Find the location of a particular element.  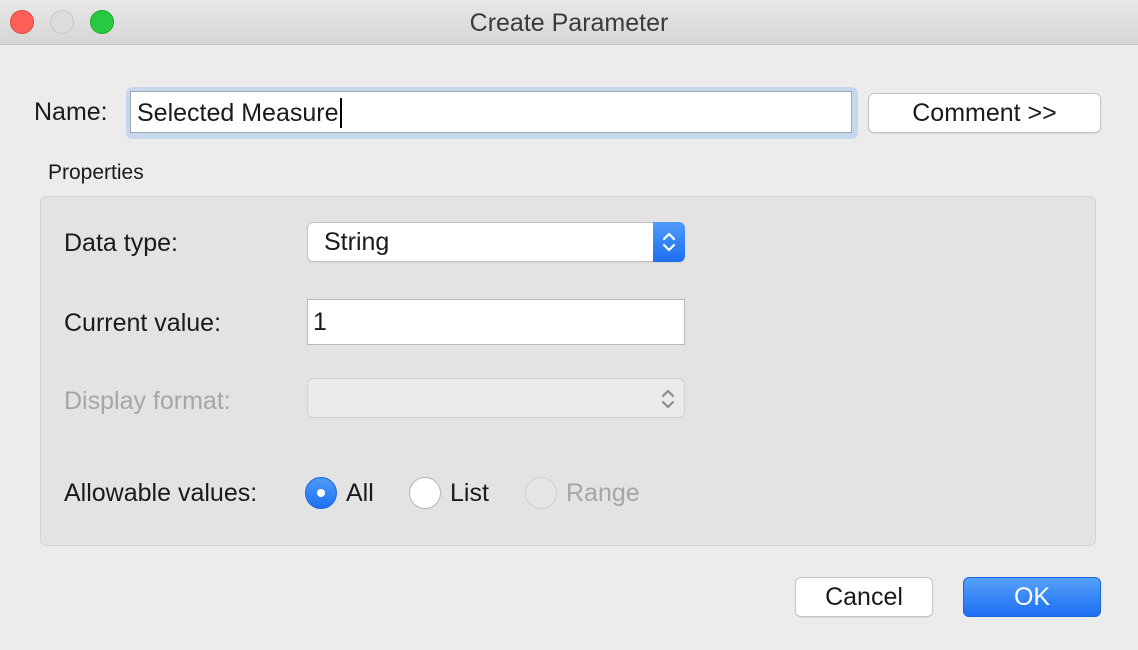

radio-list-label: List is located at coordinates (469, 493).